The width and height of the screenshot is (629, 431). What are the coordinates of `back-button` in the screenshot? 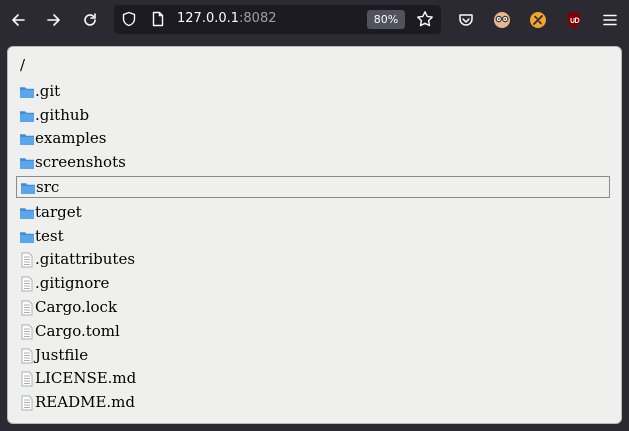 It's located at (18, 20).